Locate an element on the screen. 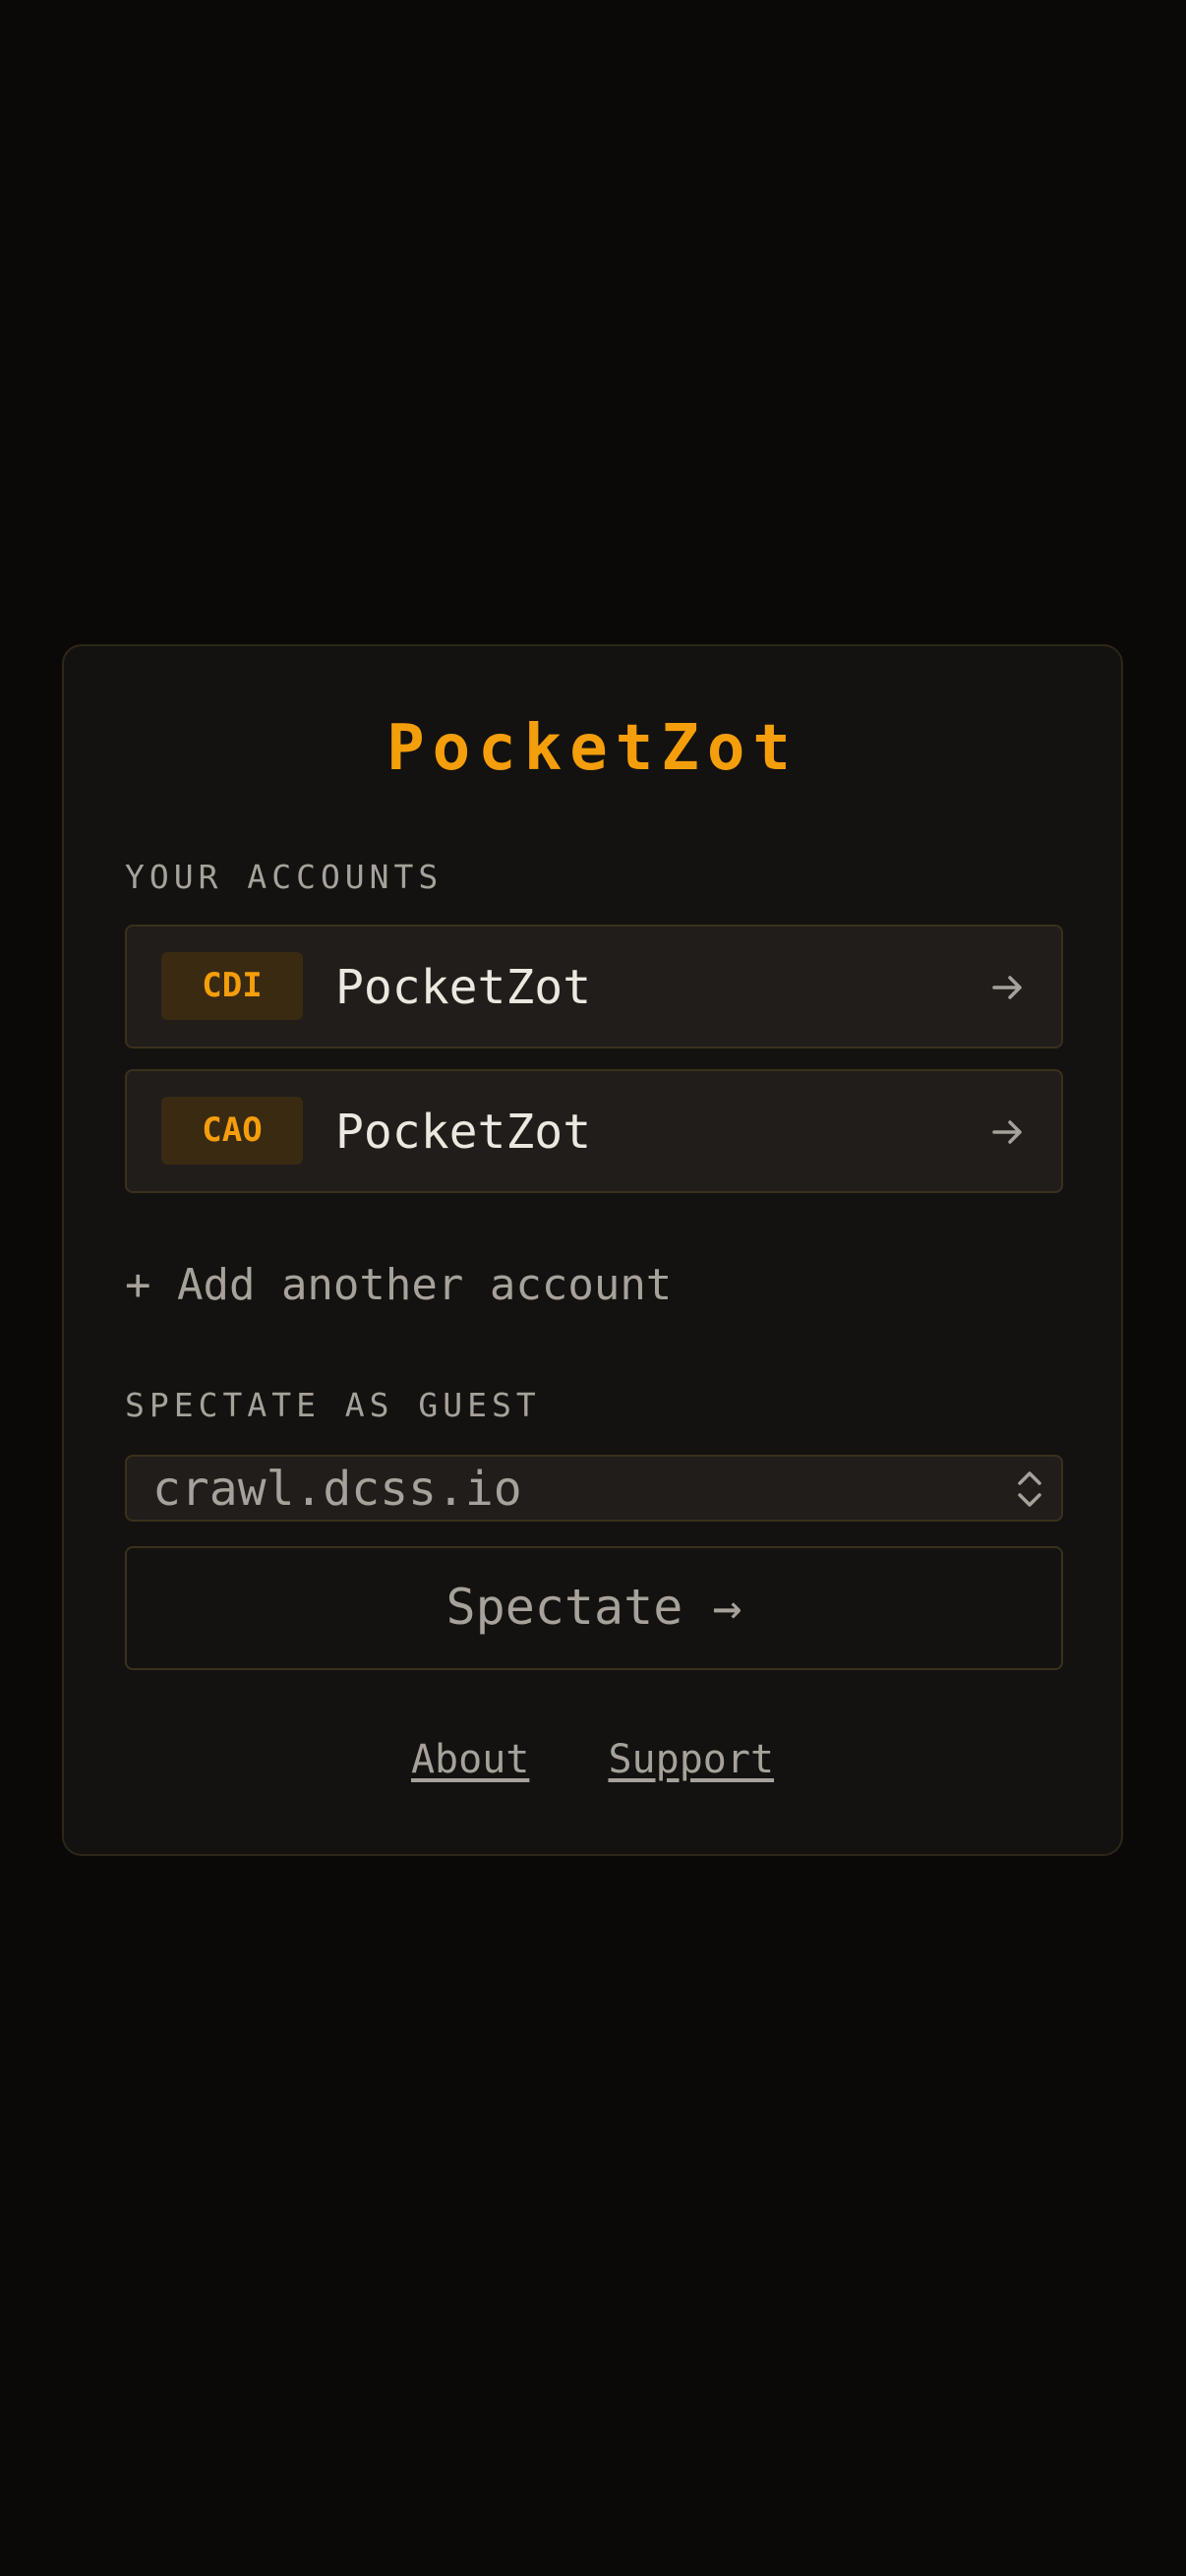 This screenshot has height=2576, width=1186. server-badge: CDI is located at coordinates (232, 986).